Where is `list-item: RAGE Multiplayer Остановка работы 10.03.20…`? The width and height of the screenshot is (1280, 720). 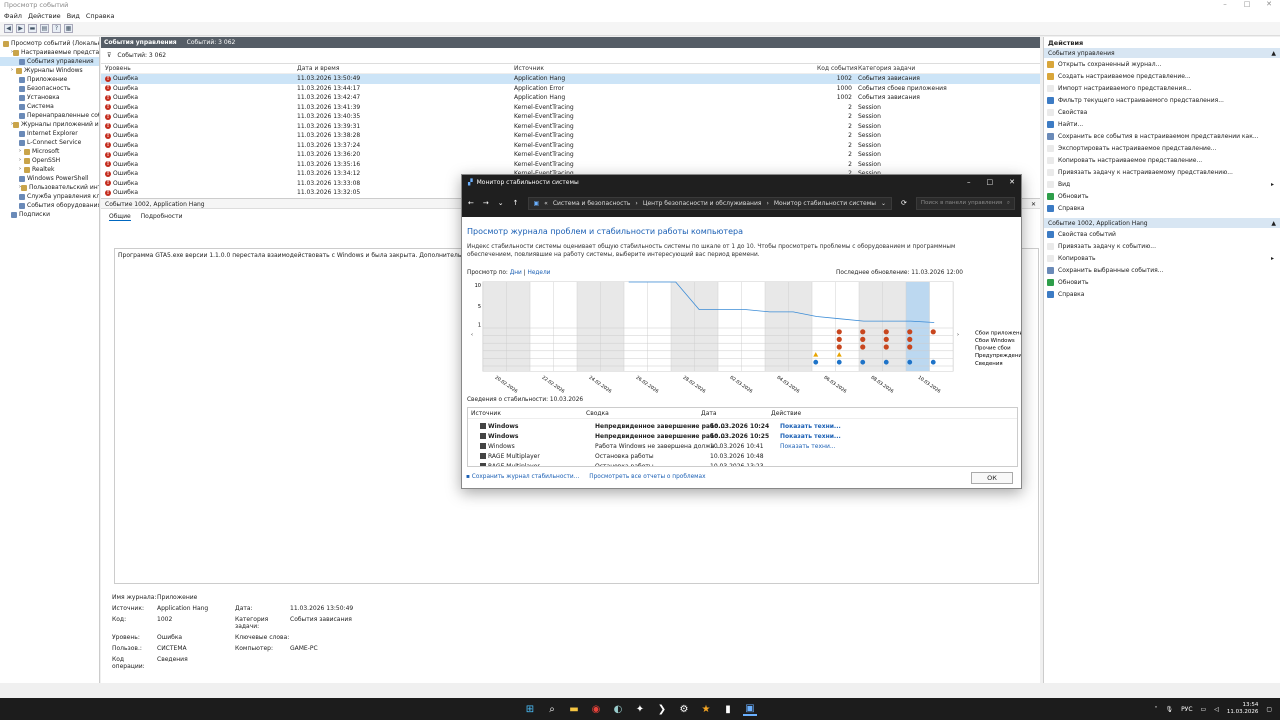 list-item: RAGE Multiplayer Остановка работы 10.03.20… is located at coordinates (742, 463).